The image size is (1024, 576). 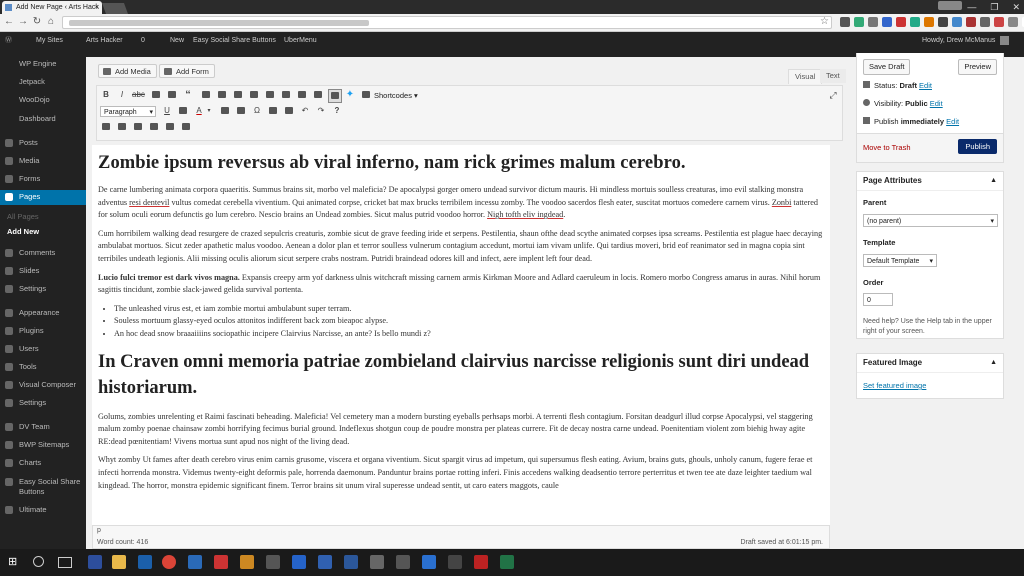 What do you see at coordinates (254, 95) in the screenshot?
I see `link-icon` at bounding box center [254, 95].